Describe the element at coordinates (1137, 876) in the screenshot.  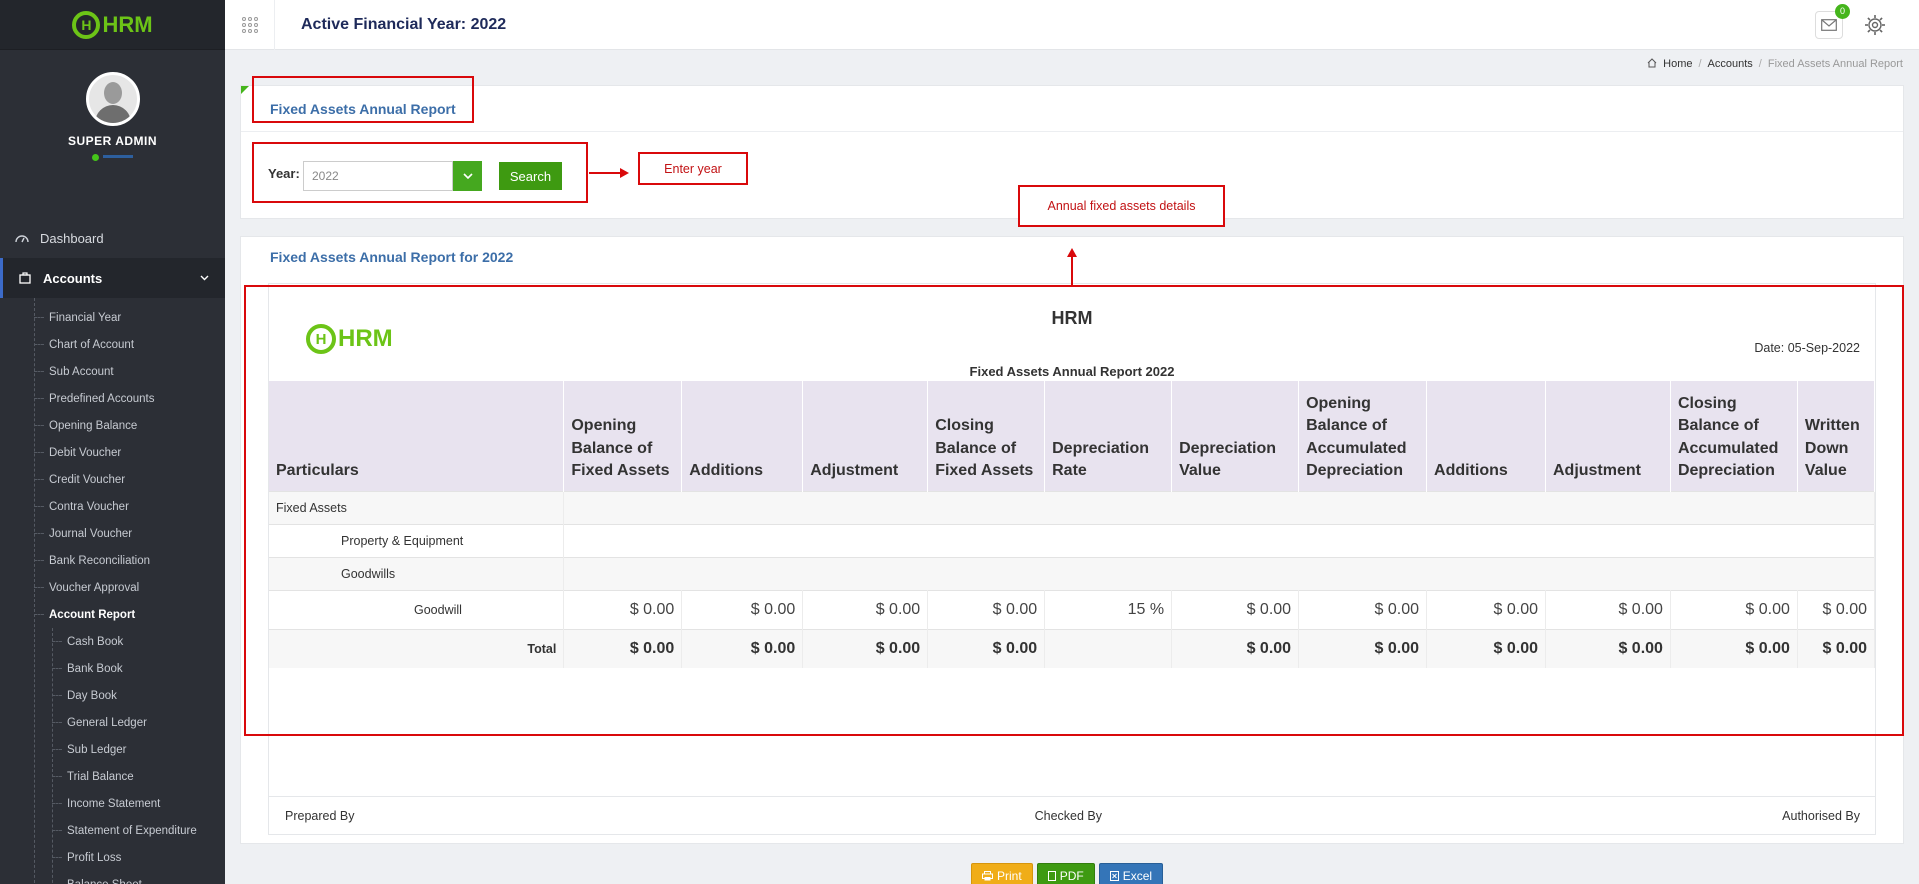
I see `excel-label: Excel` at that location.